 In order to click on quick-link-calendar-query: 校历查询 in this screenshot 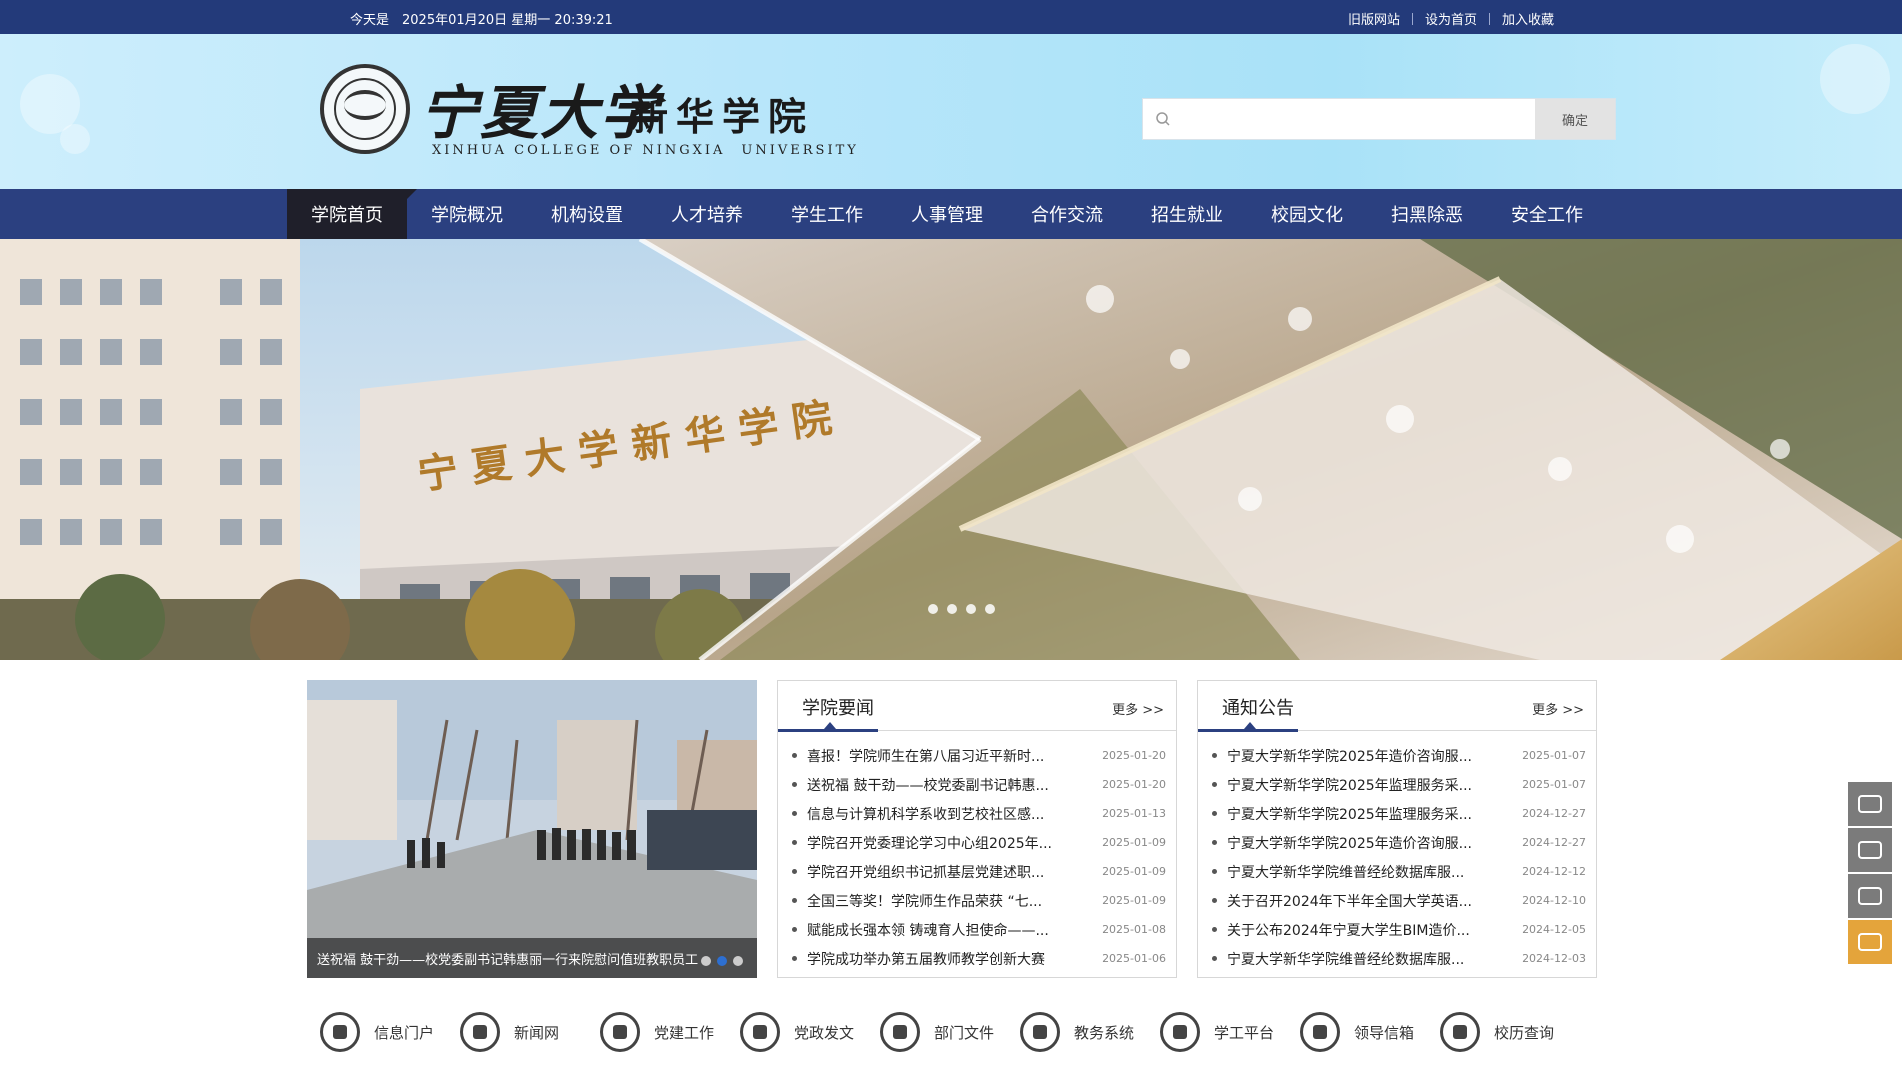, I will do `click(1510, 1032)`.